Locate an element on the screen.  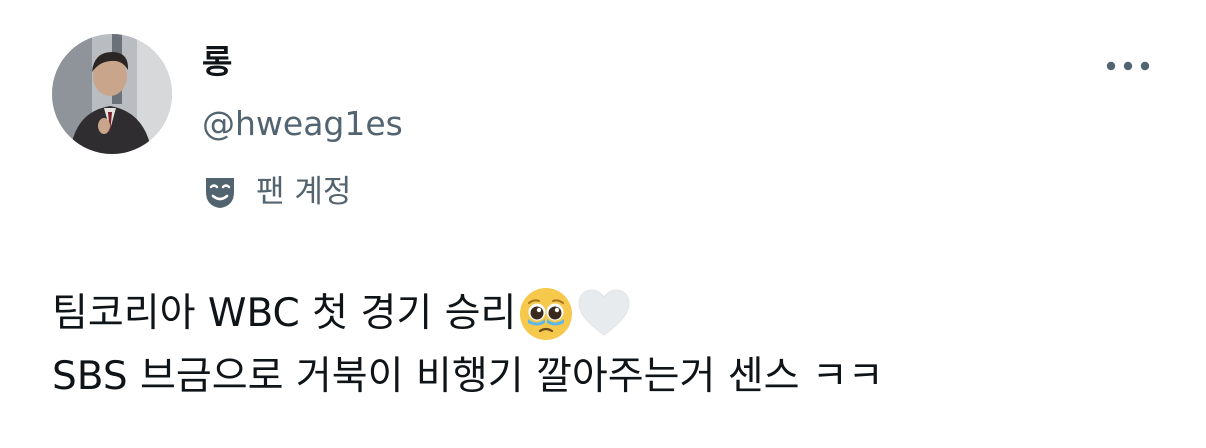
tweet-text-line-2: SBS 브금으로 거북이 비행기 깔아주는거 센스 ㅋㅋ is located at coordinates (612, 376).